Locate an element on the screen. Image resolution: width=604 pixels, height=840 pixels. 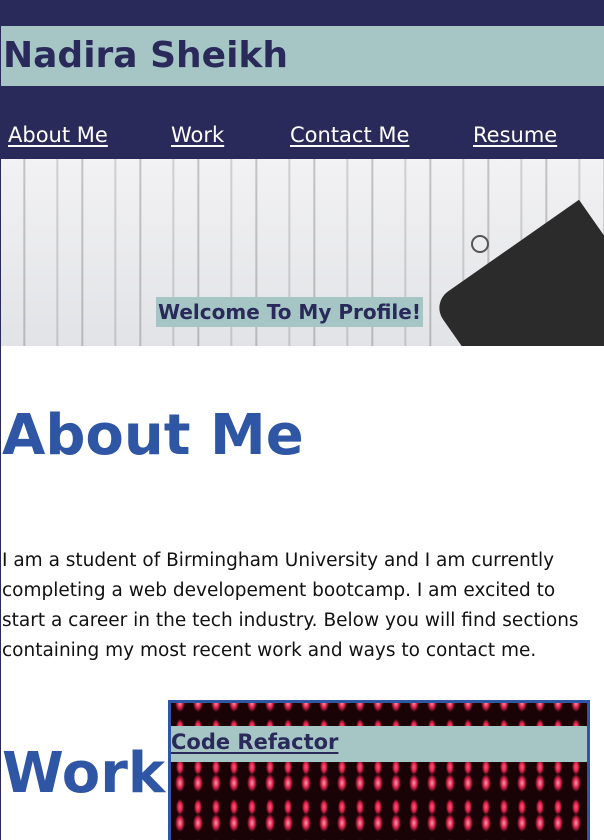
project-thumbnail-glow is located at coordinates (379, 771).